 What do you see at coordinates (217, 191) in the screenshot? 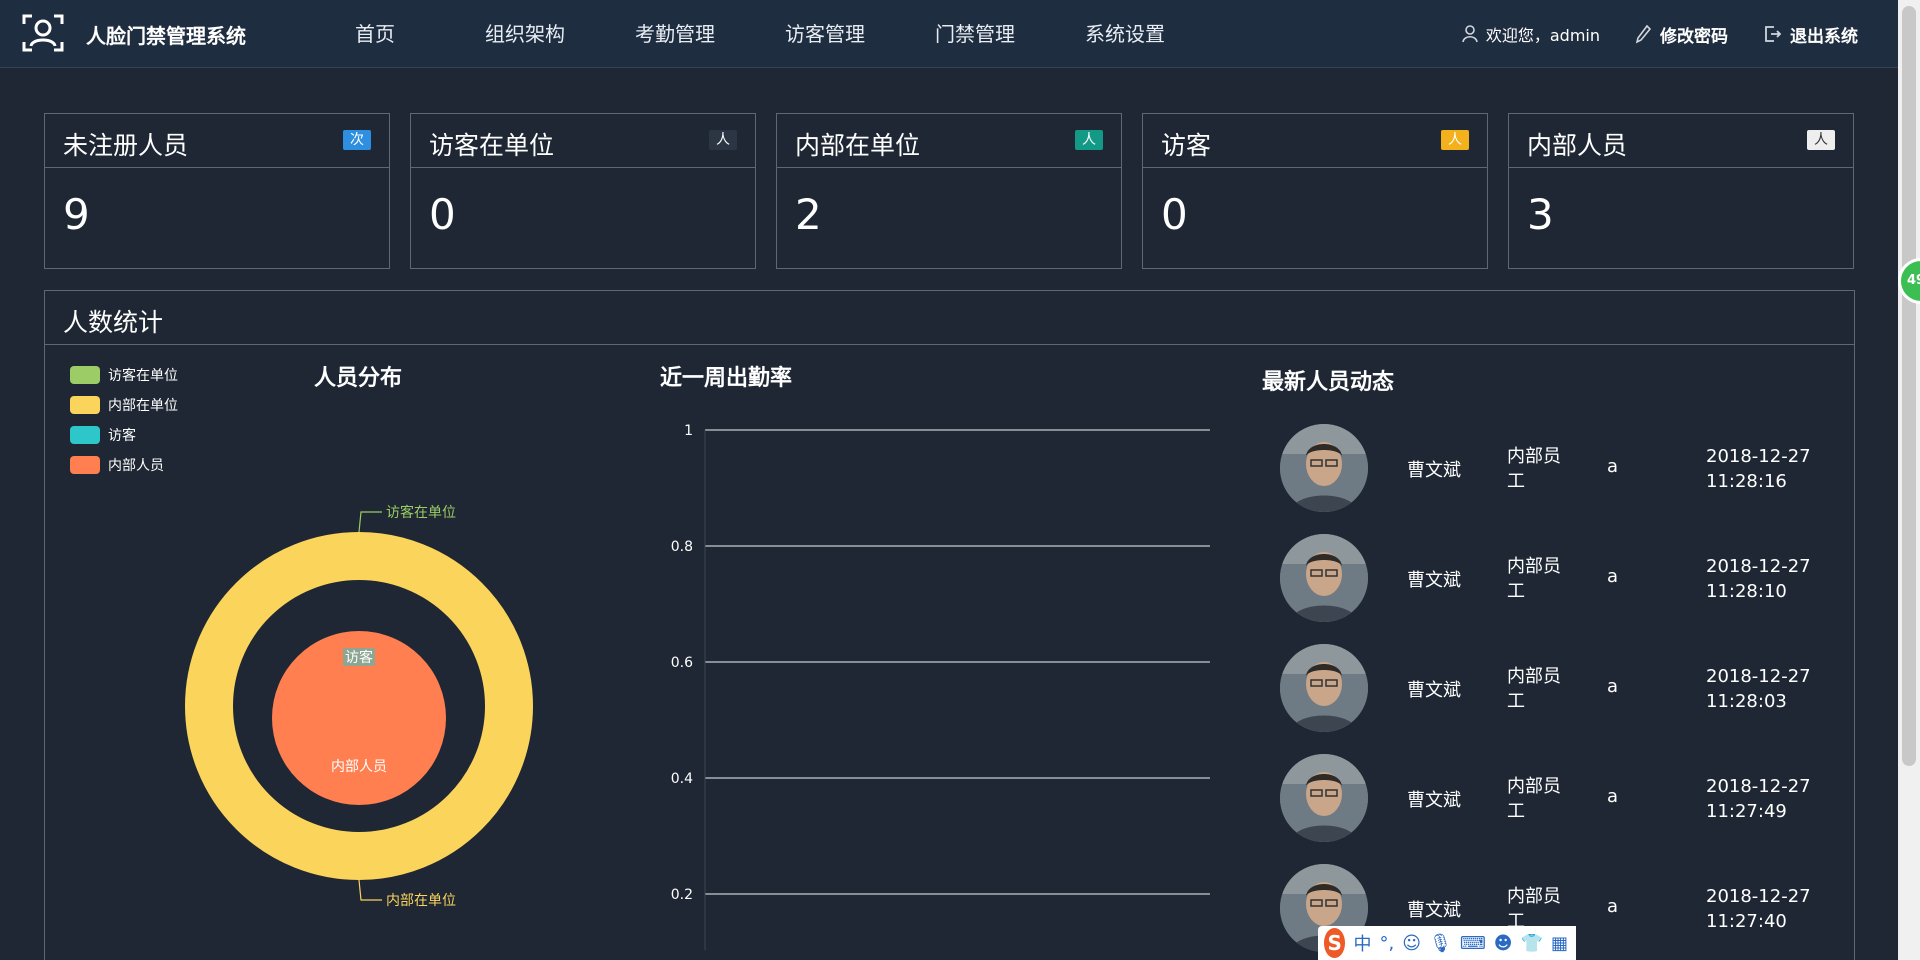
I see `stat-card-unregistered: 未注册人员 次 9` at bounding box center [217, 191].